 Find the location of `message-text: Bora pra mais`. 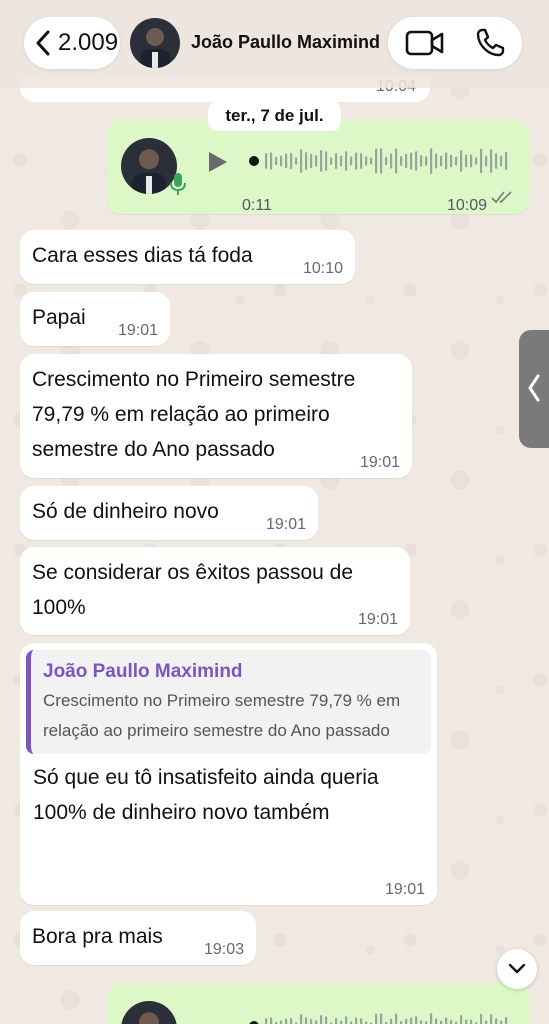

message-text: Bora pra mais is located at coordinates (97, 936).